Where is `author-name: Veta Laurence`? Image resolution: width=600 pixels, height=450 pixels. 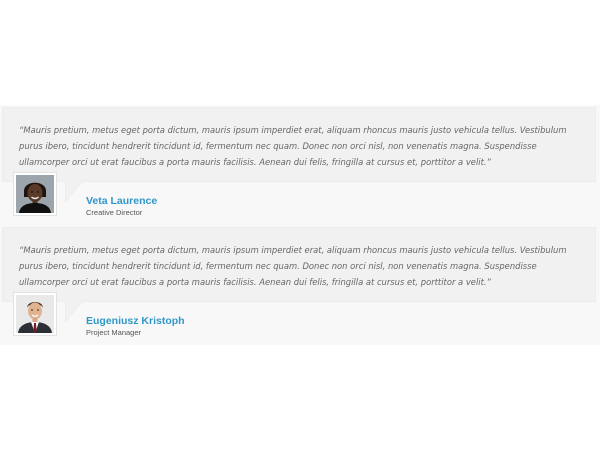 author-name: Veta Laurence is located at coordinates (121, 201).